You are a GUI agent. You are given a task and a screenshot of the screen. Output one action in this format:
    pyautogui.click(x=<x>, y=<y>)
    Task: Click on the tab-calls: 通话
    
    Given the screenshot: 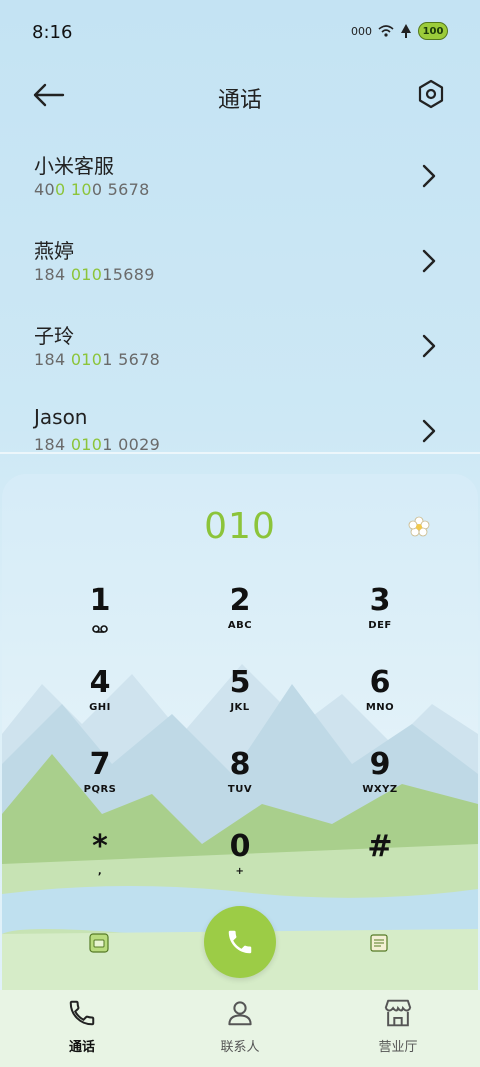 What is the action you would take?
    pyautogui.click(x=82, y=1026)
    